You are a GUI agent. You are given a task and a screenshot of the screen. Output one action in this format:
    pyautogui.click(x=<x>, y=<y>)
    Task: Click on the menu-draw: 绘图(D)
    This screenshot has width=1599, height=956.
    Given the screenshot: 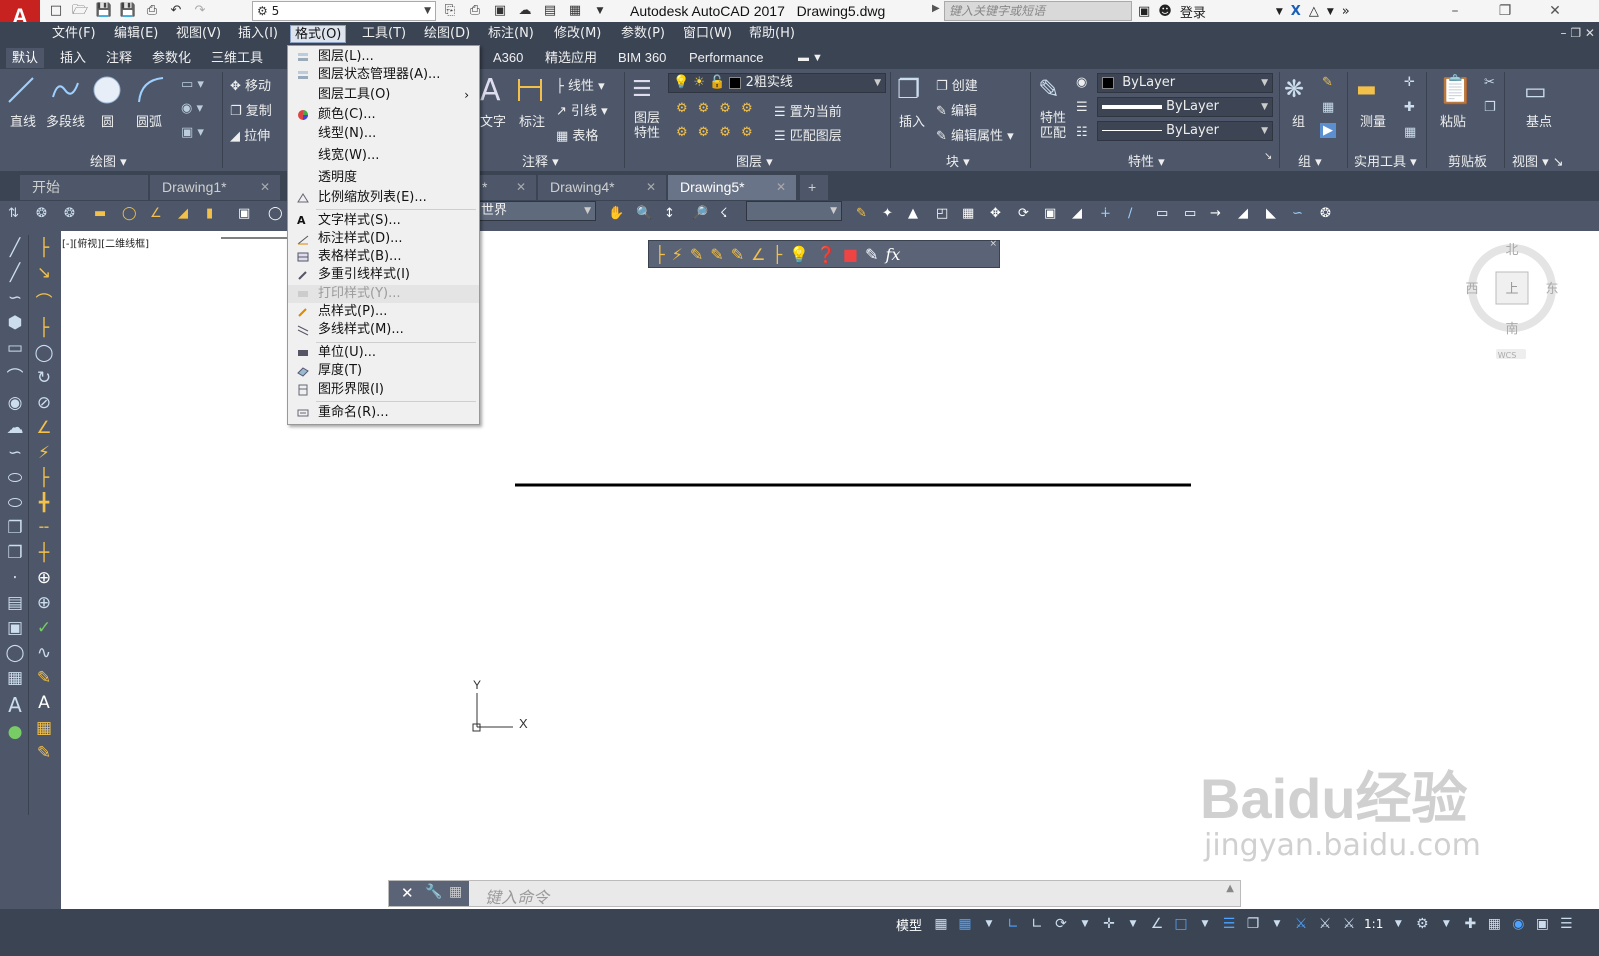 What is the action you would take?
    pyautogui.click(x=447, y=34)
    